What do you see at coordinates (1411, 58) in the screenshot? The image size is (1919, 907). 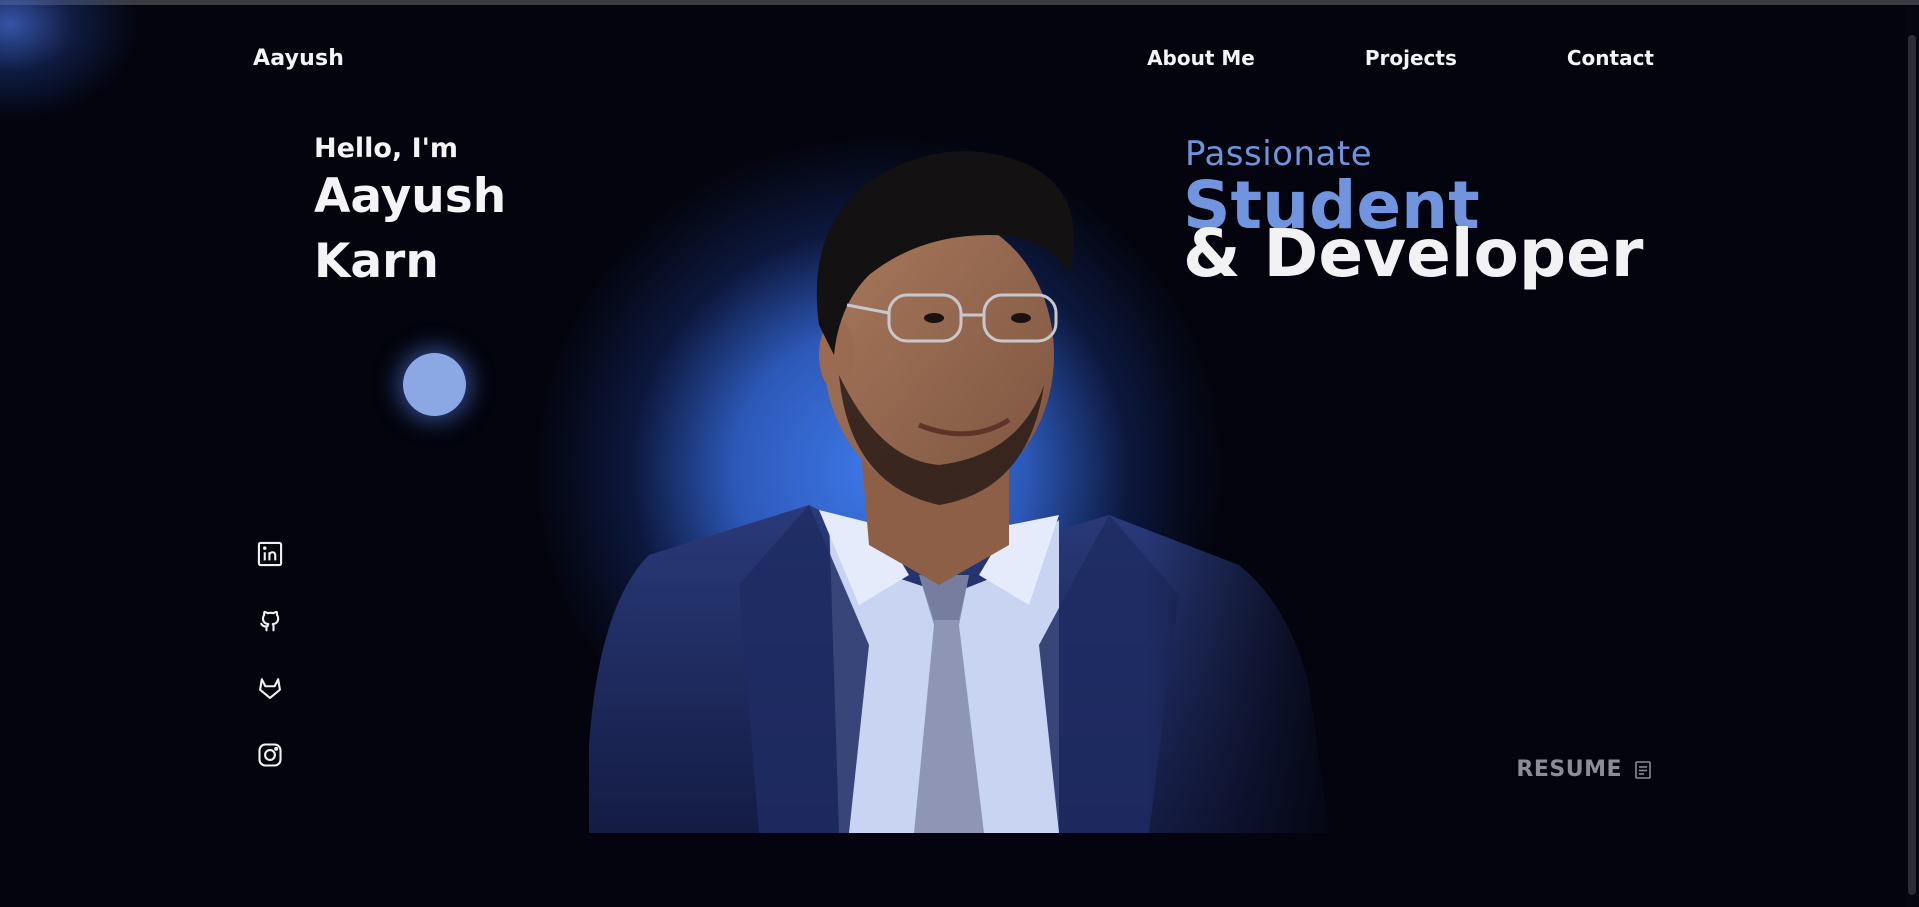 I see `nav-projects: Projects` at bounding box center [1411, 58].